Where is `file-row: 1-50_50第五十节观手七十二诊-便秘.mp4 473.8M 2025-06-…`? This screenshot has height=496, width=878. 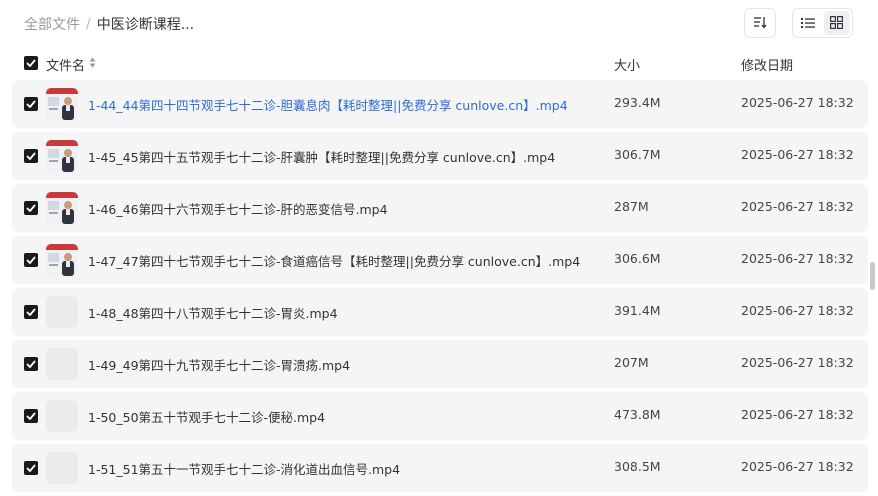 file-row: 1-50_50第五十节观手七十二诊-便秘.mp4 473.8M 2025-06-… is located at coordinates (440, 416).